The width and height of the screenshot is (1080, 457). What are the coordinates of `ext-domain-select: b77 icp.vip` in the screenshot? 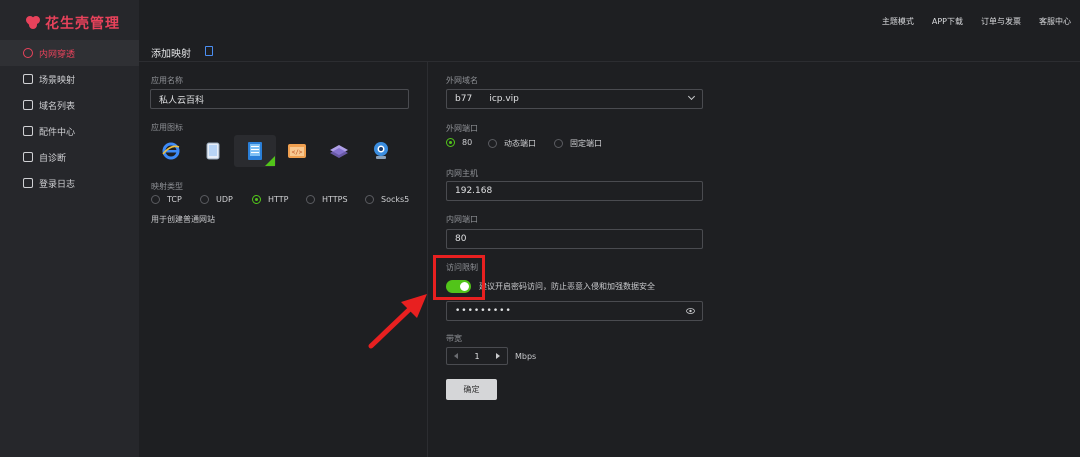 It's located at (574, 99).